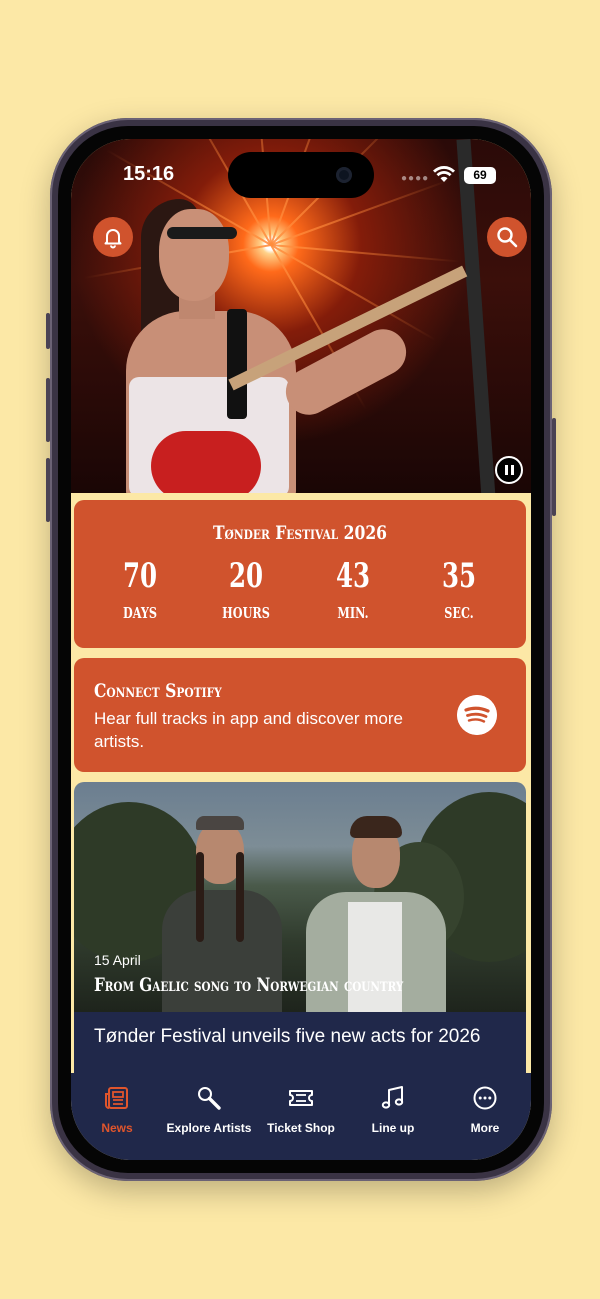 This screenshot has width=600, height=1299. I want to click on bell-icon, so click(113, 239).